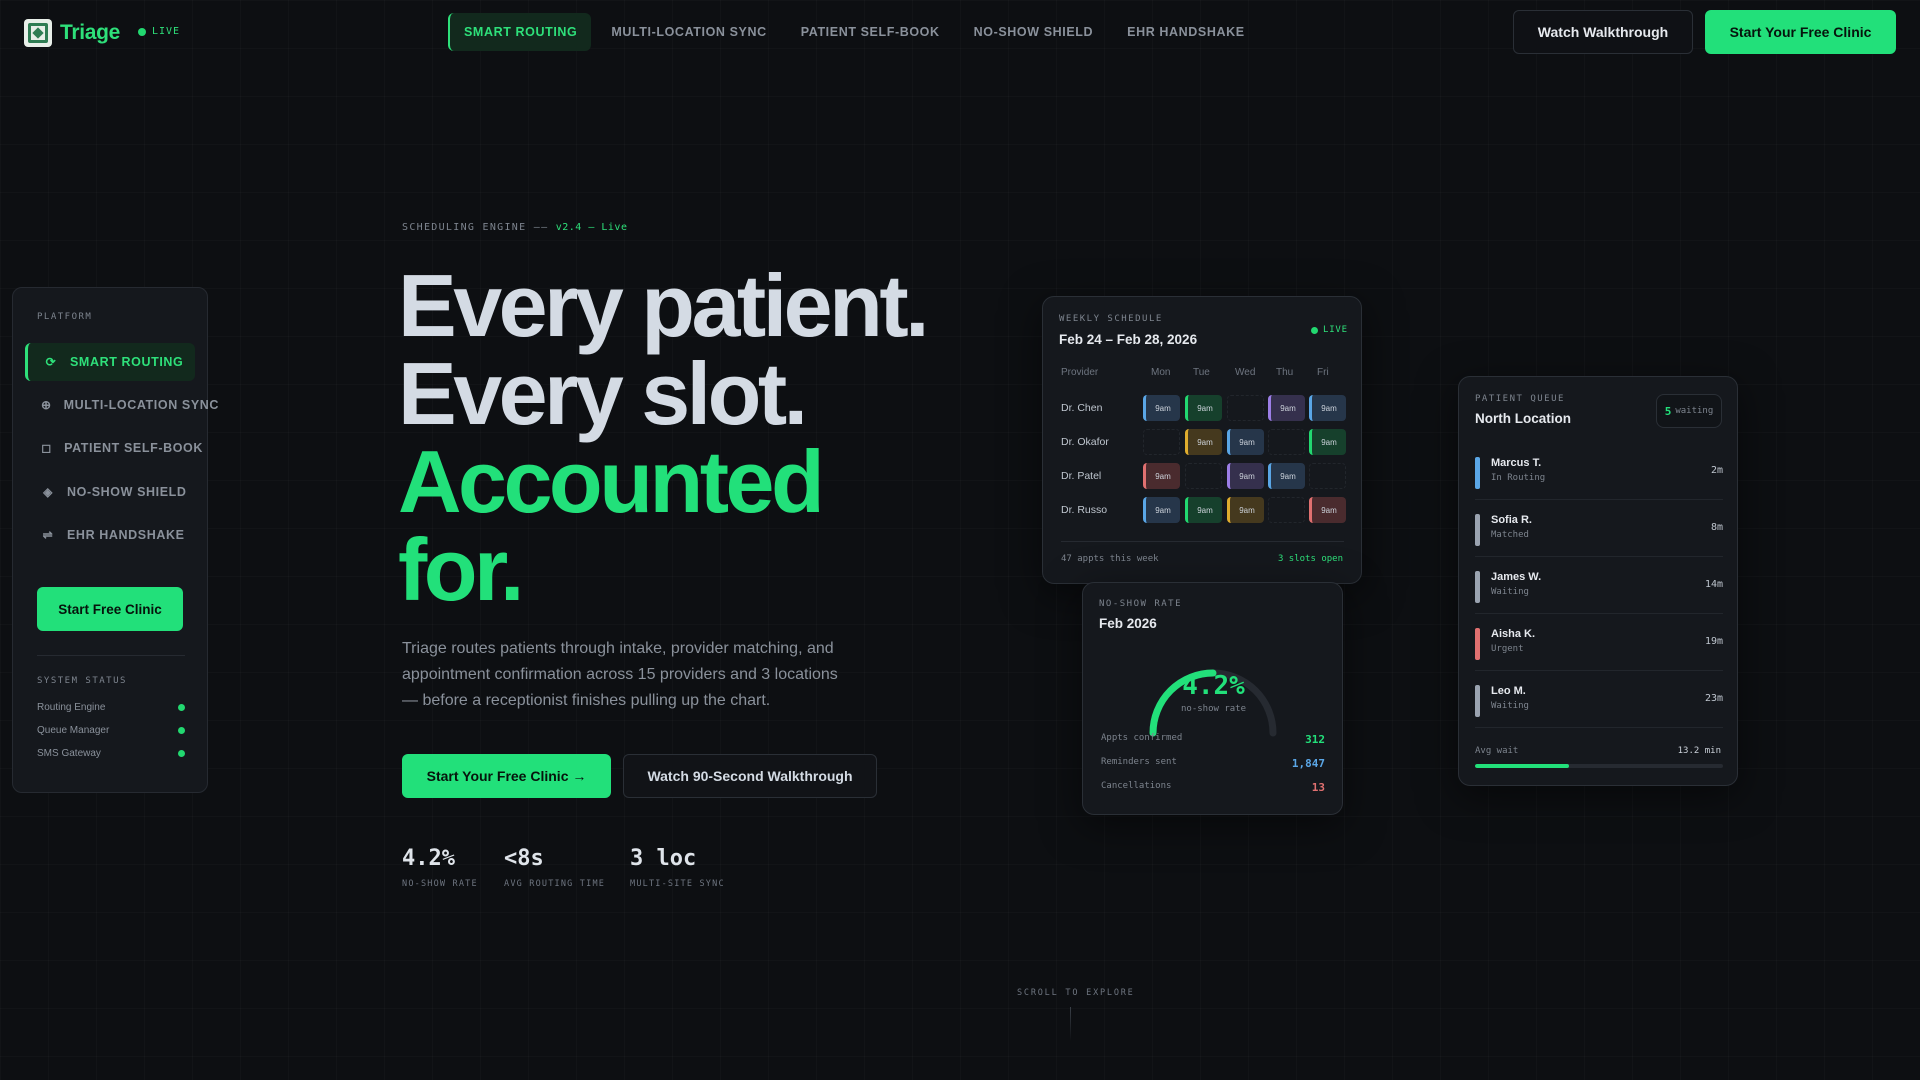 Image resolution: width=1920 pixels, height=1080 pixels. I want to click on sidebar-item-smart-routing: ⟳ SMART ROUTING, so click(110, 362).